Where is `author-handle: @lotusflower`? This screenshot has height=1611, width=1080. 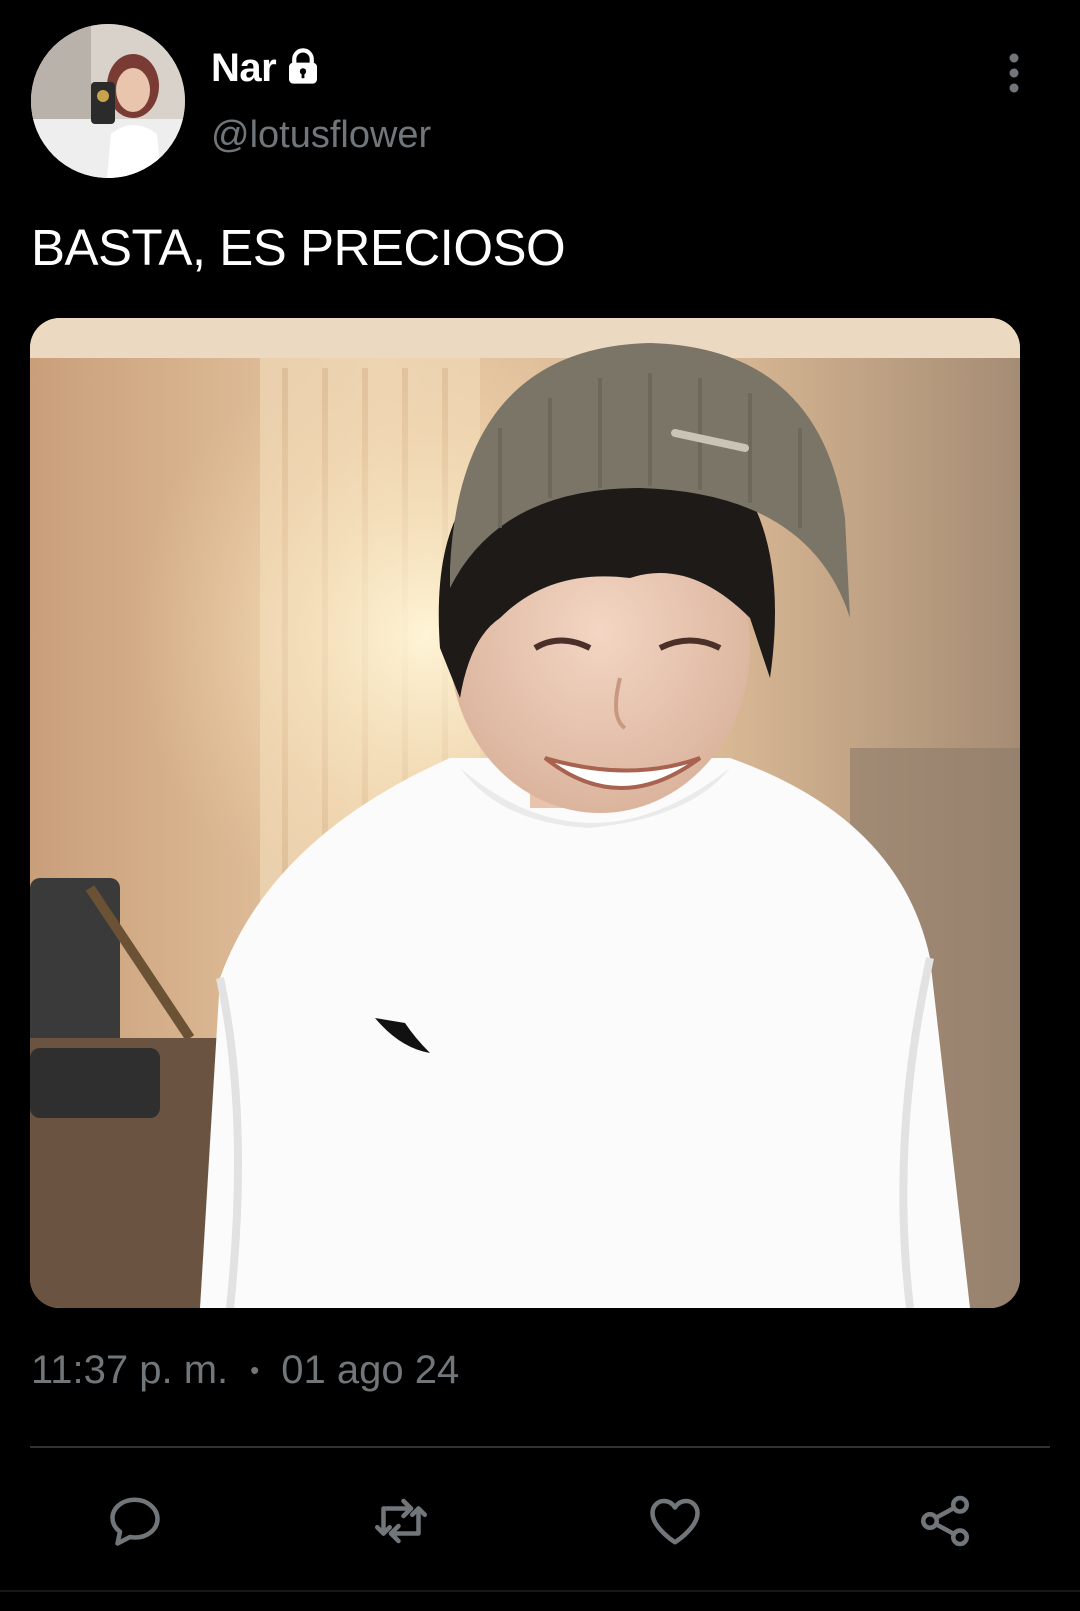 author-handle: @lotusflower is located at coordinates (321, 135).